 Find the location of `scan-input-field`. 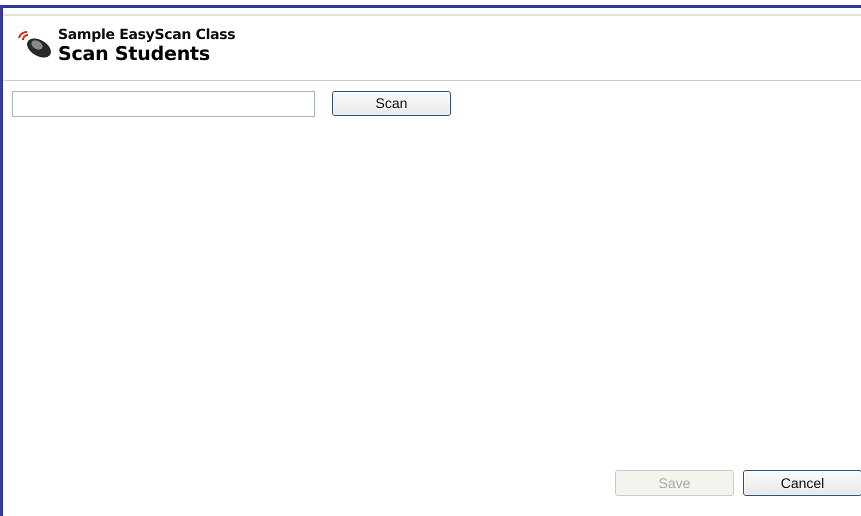

scan-input-field is located at coordinates (163, 104).